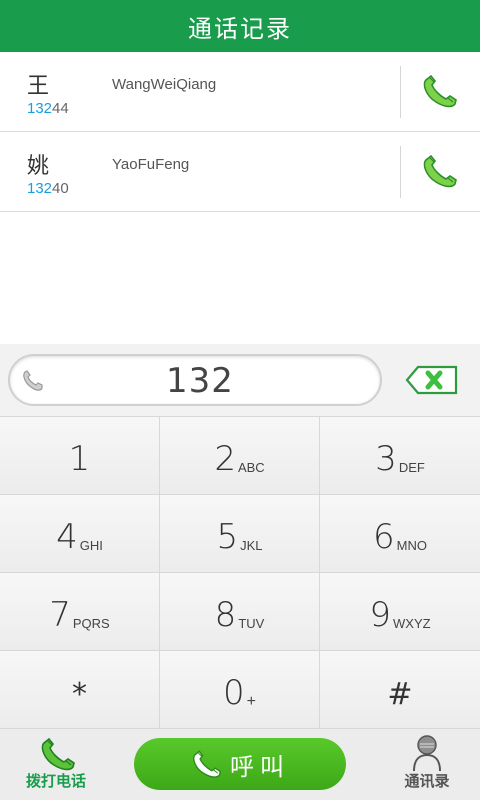  What do you see at coordinates (234, 693) in the screenshot?
I see `key-digit: 0` at bounding box center [234, 693].